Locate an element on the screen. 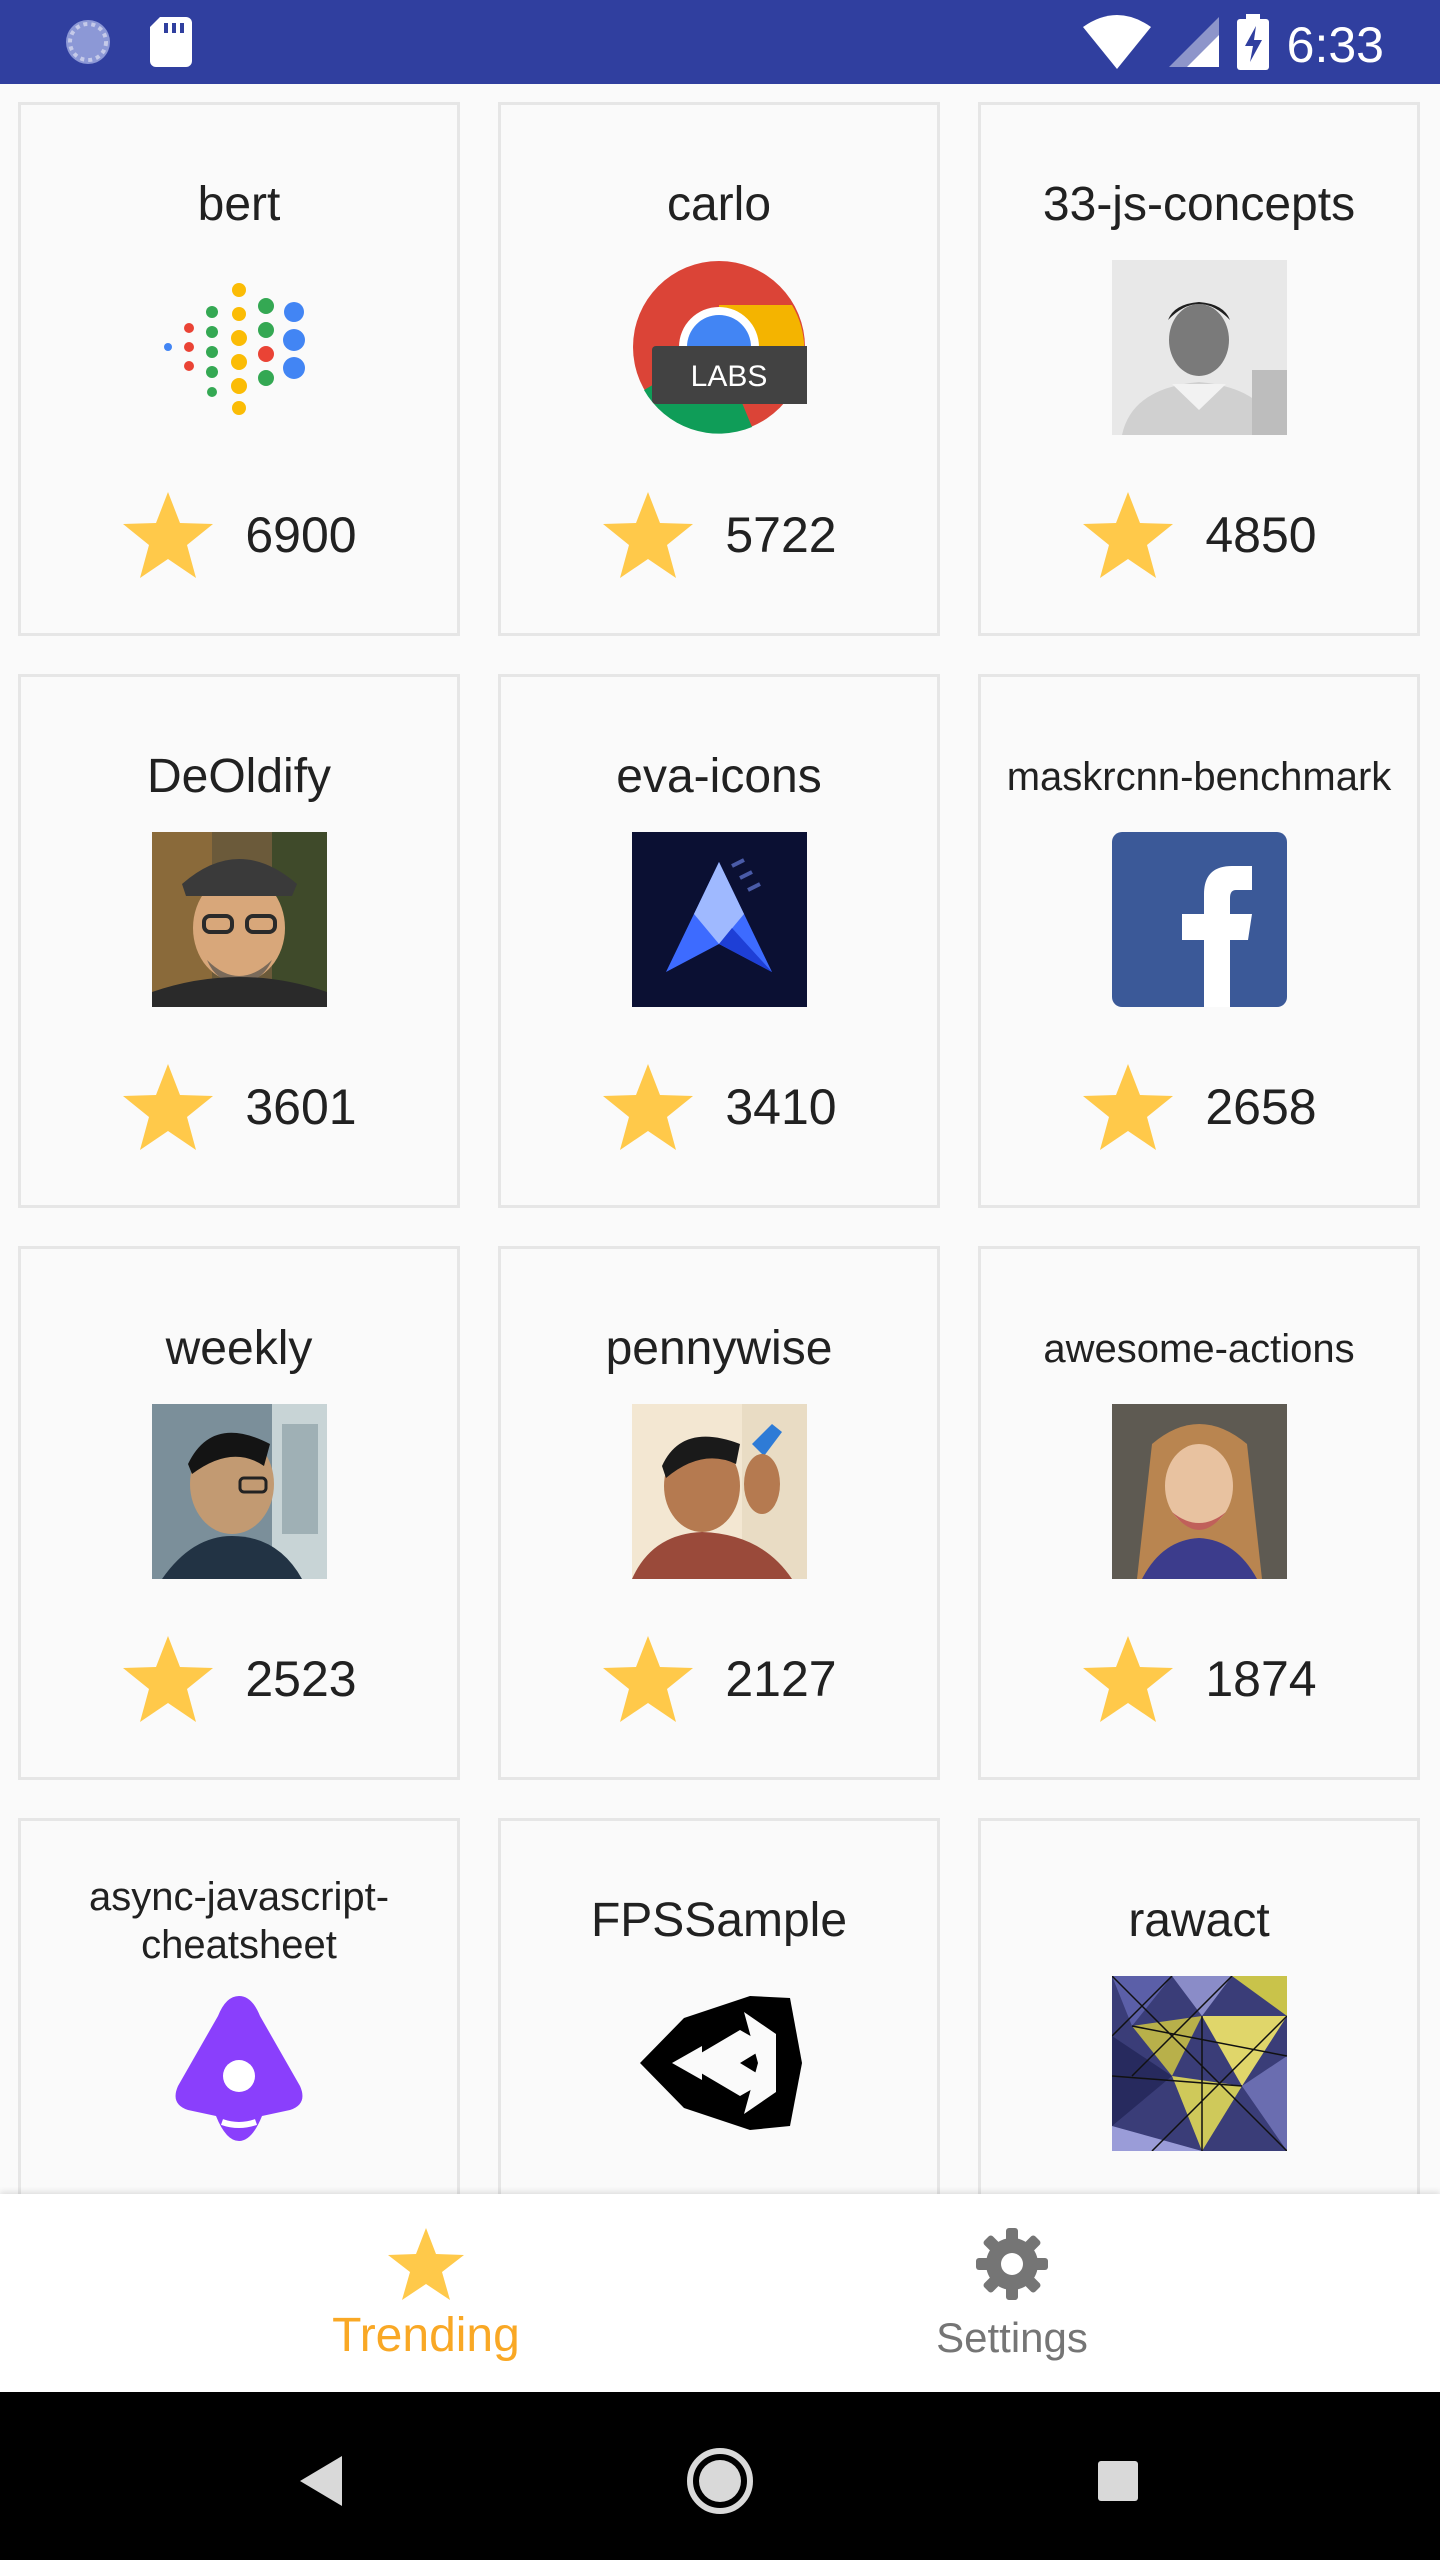 The width and height of the screenshot is (1440, 2560). repo-card: awesome-actions 1874 is located at coordinates (1199, 1513).